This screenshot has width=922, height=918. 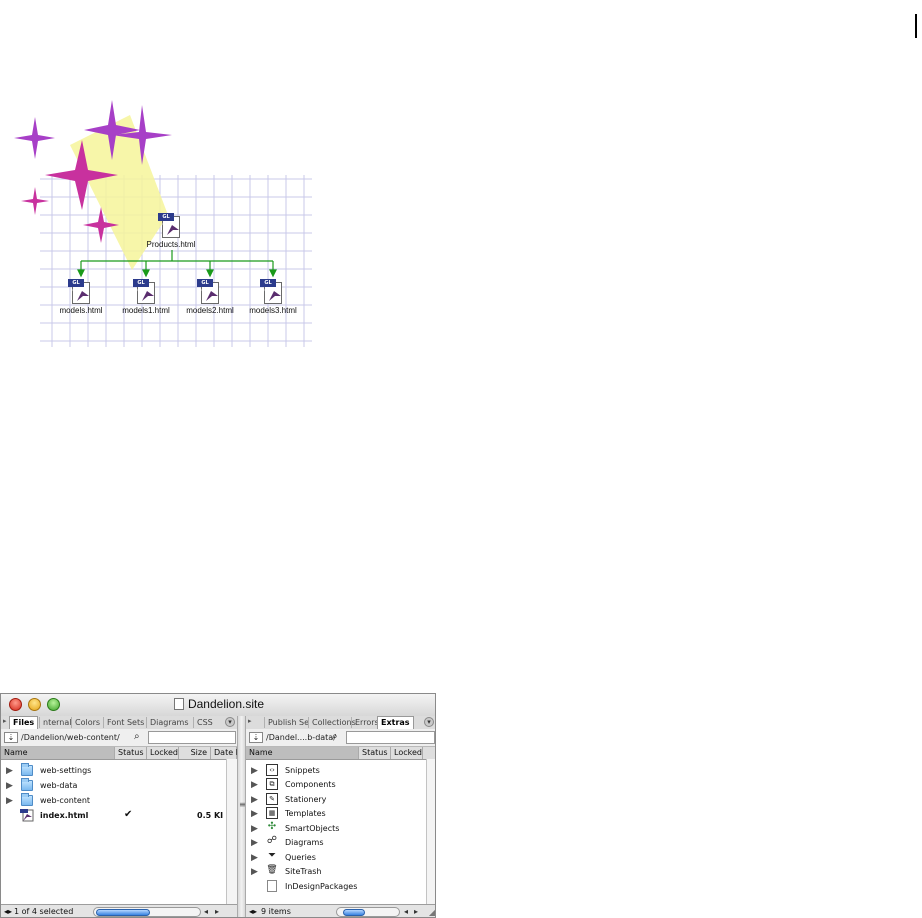 What do you see at coordinates (430, 832) in the screenshot?
I see `right-vertical-scrollbar` at bounding box center [430, 832].